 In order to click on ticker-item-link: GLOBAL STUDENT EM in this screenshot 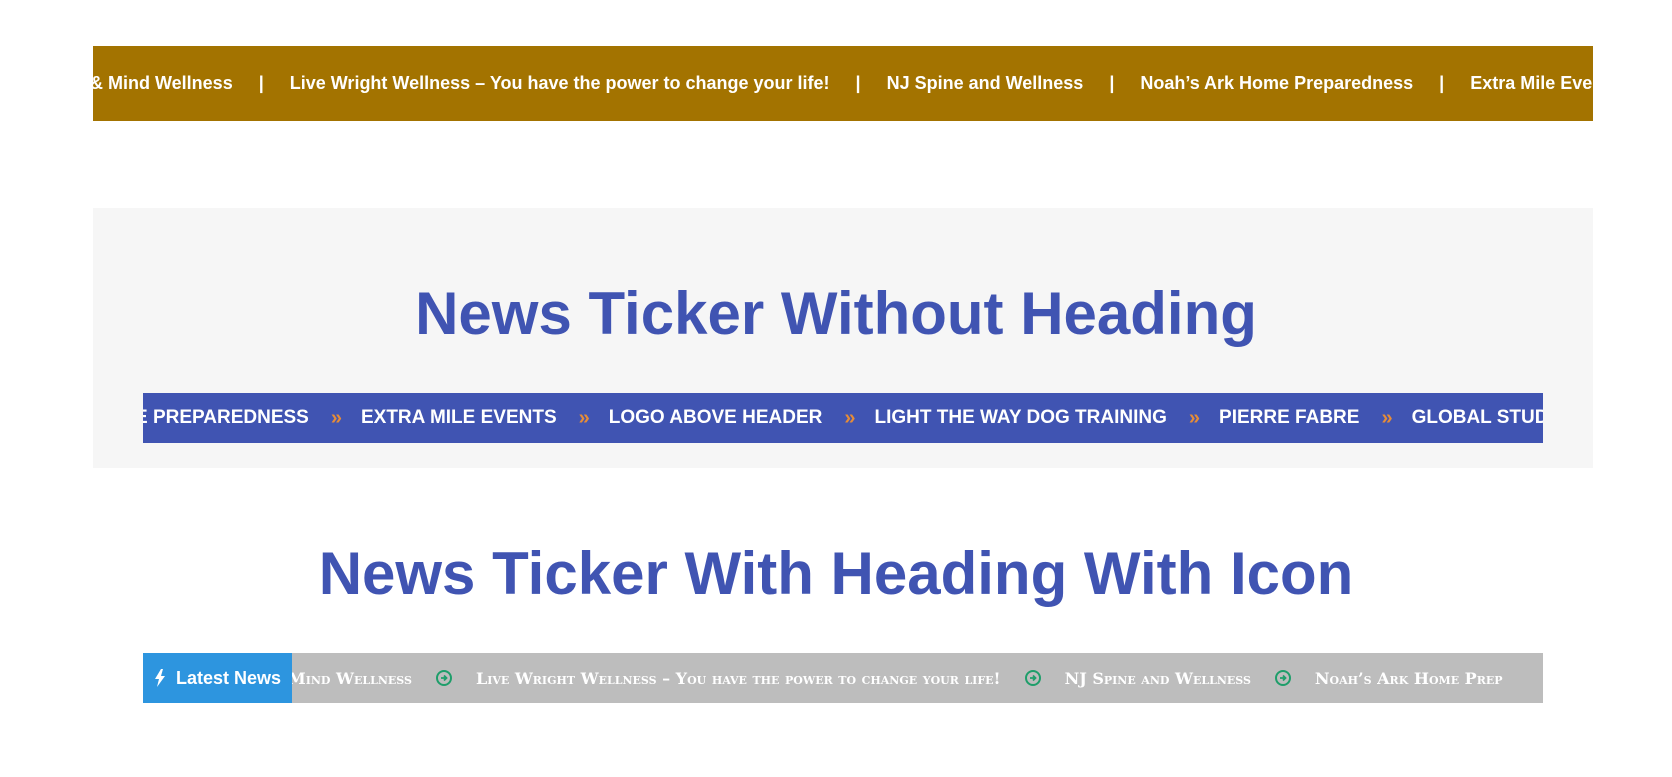, I will do `click(1477, 418)`.